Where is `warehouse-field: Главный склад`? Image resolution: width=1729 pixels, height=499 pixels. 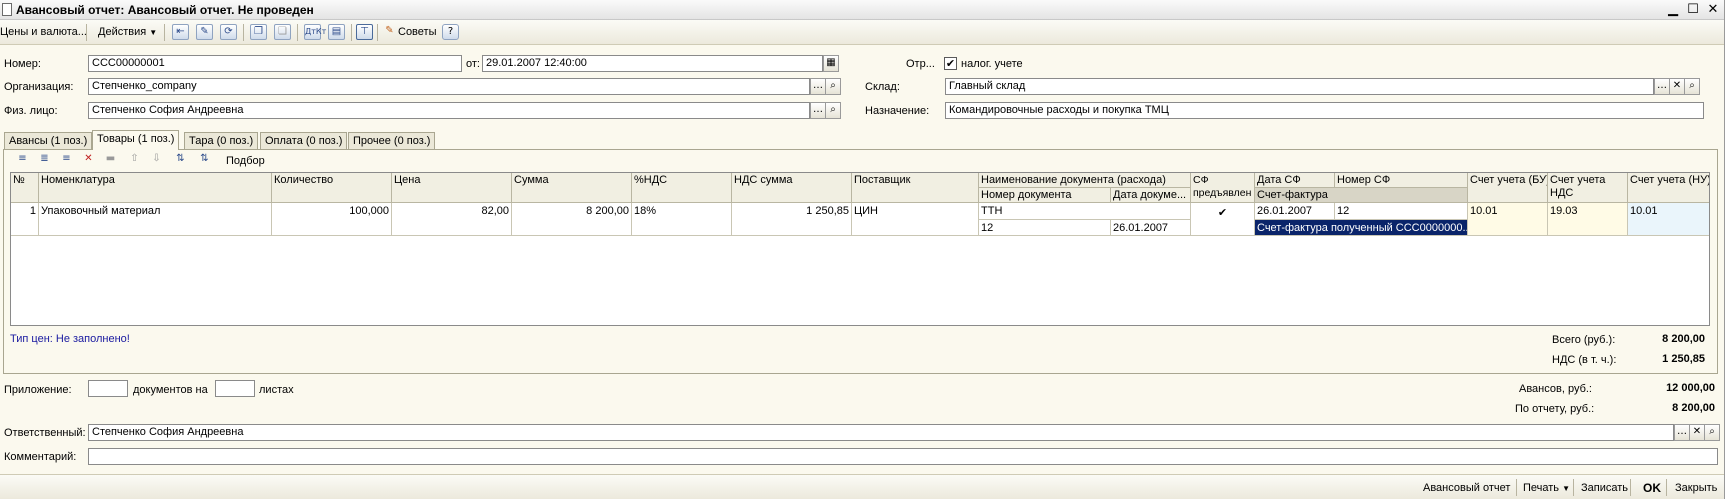 warehouse-field: Главный склад is located at coordinates (1299, 86).